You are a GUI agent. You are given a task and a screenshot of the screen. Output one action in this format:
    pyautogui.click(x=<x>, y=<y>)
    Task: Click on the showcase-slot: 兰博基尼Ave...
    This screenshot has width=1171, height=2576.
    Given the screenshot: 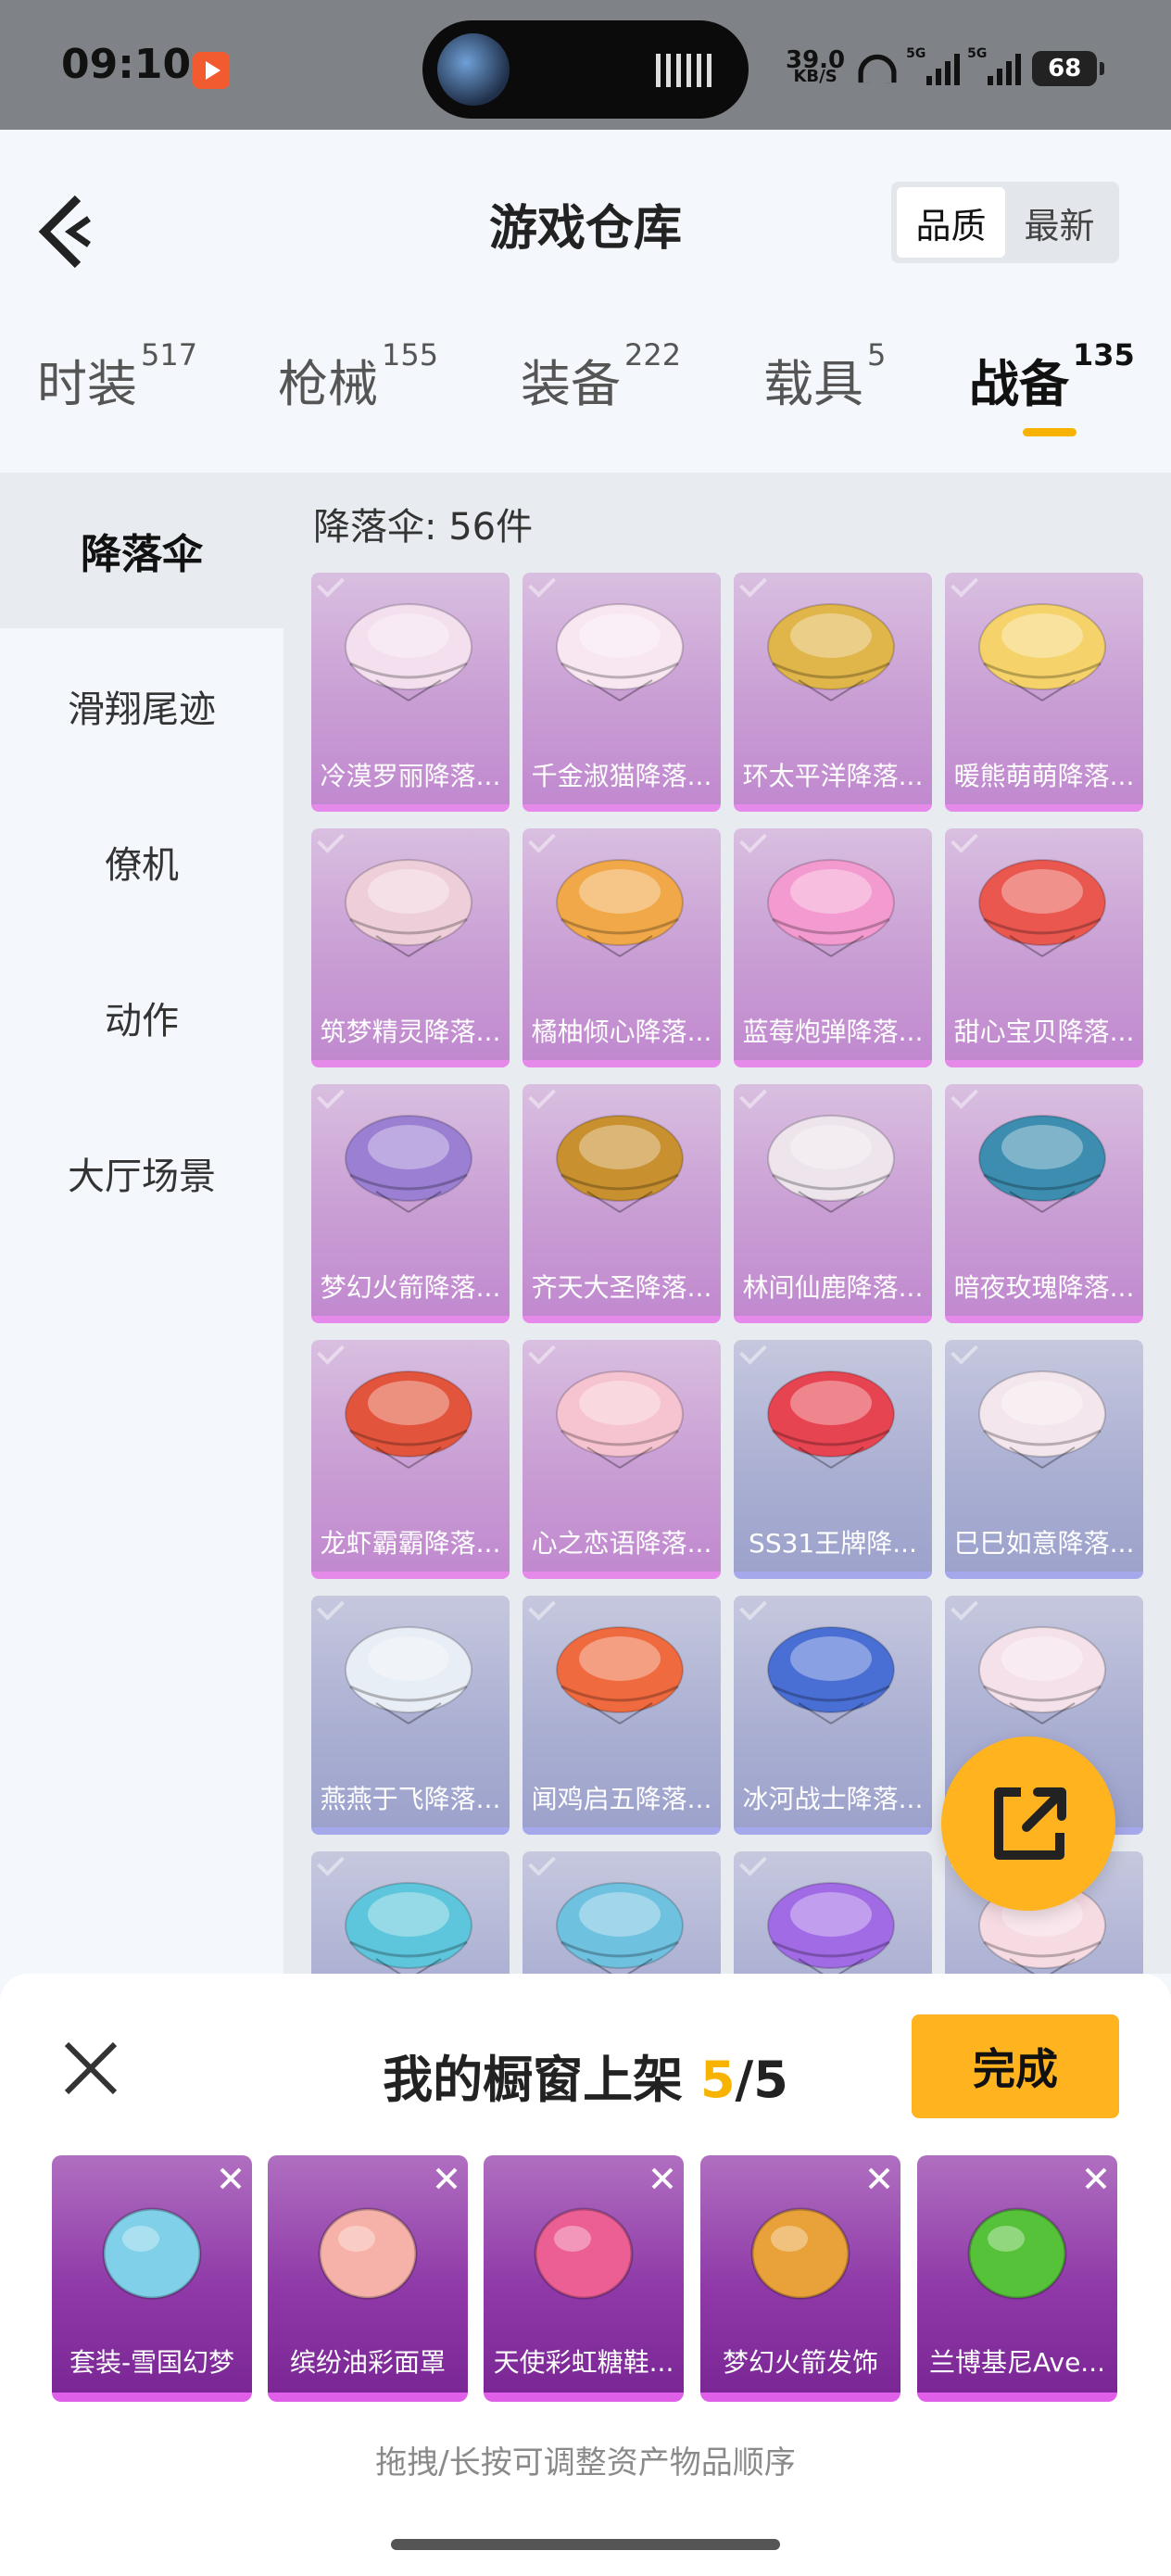 What is the action you would take?
    pyautogui.click(x=1017, y=2278)
    